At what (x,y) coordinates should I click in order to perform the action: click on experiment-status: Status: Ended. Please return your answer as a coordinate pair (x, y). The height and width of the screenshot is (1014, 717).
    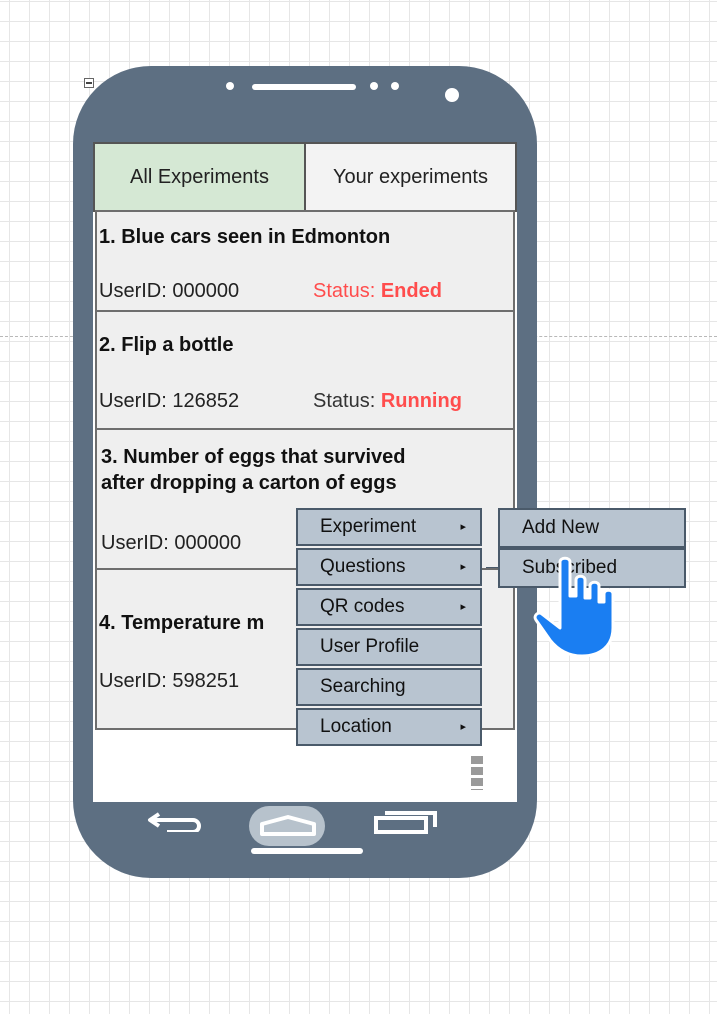
    Looking at the image, I should click on (377, 291).